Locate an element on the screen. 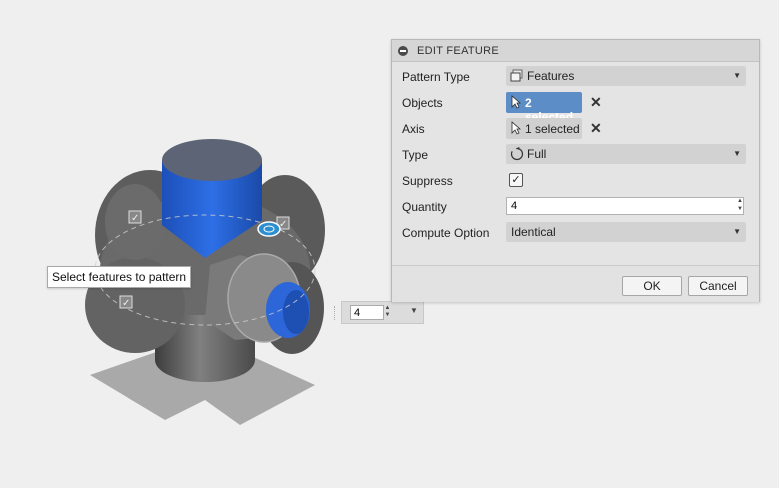 The height and width of the screenshot is (488, 779). ok-button: OK is located at coordinates (652, 286).